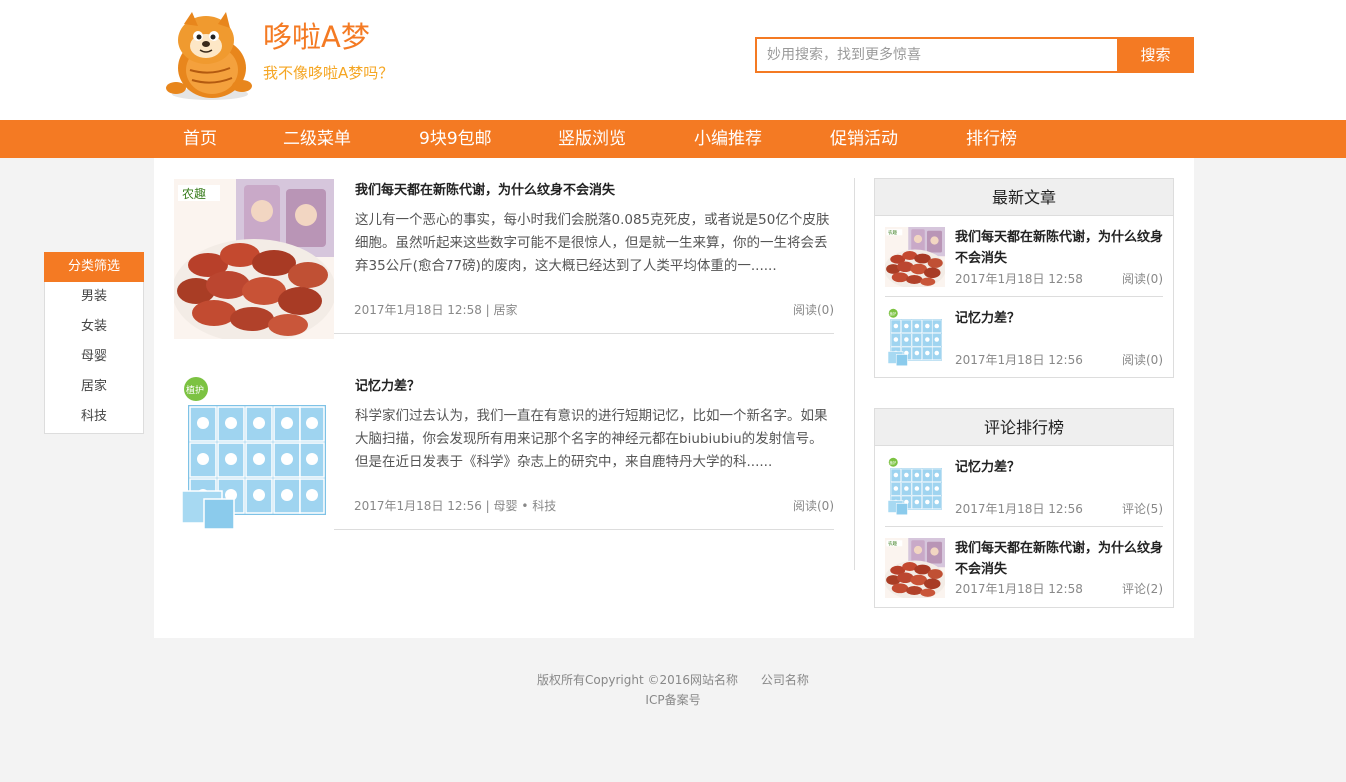 The height and width of the screenshot is (782, 1346). Describe the element at coordinates (673, 139) in the screenshot. I see `main-nav: 首页 二级菜单 9块9包邮 竖版浏览 小编推荐 促销活动 排行榜` at that location.